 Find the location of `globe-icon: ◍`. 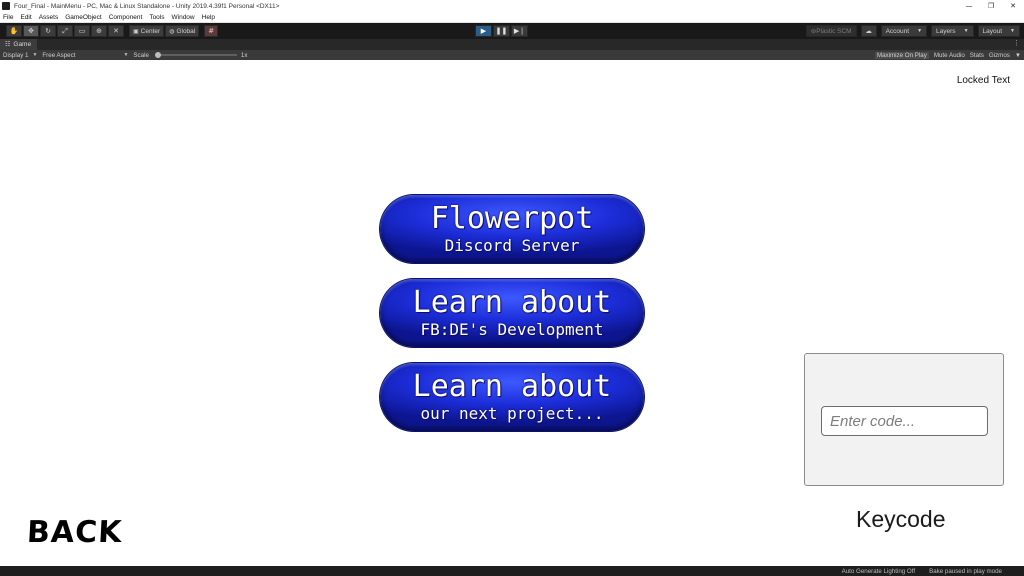

globe-icon: ◍ is located at coordinates (172, 31).